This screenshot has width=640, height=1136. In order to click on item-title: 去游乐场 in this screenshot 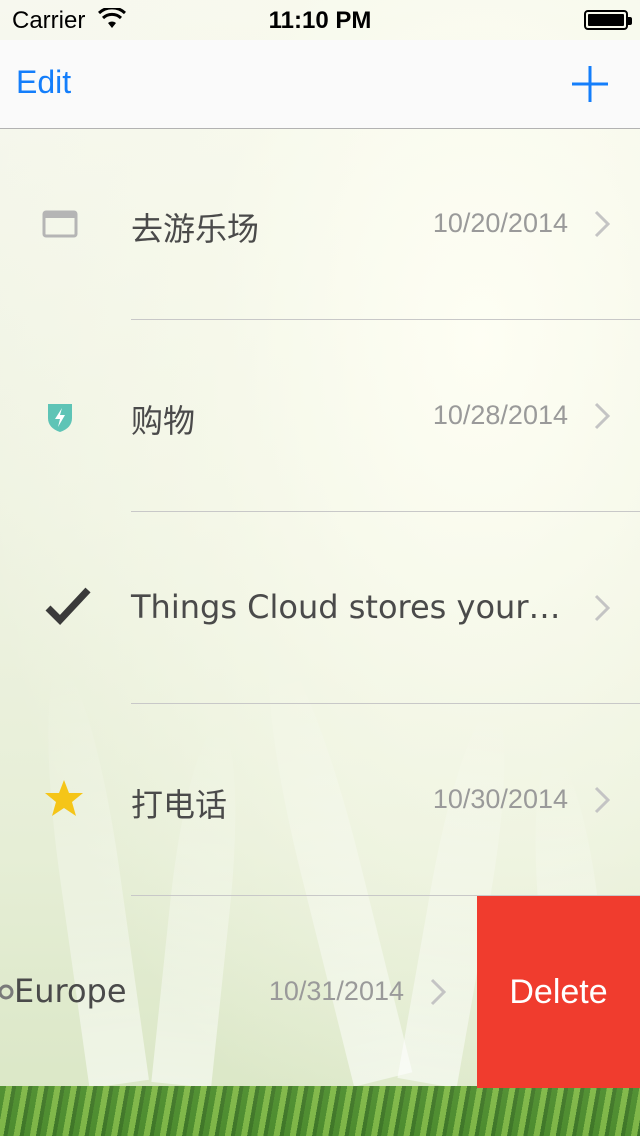, I will do `click(195, 229)`.